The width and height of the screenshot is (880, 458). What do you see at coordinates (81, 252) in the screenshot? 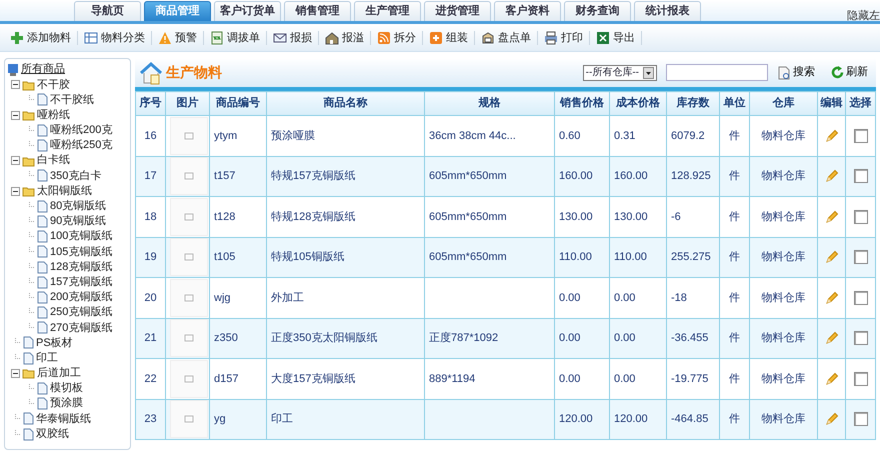
I see `tree-item: 105克铜版纸` at bounding box center [81, 252].